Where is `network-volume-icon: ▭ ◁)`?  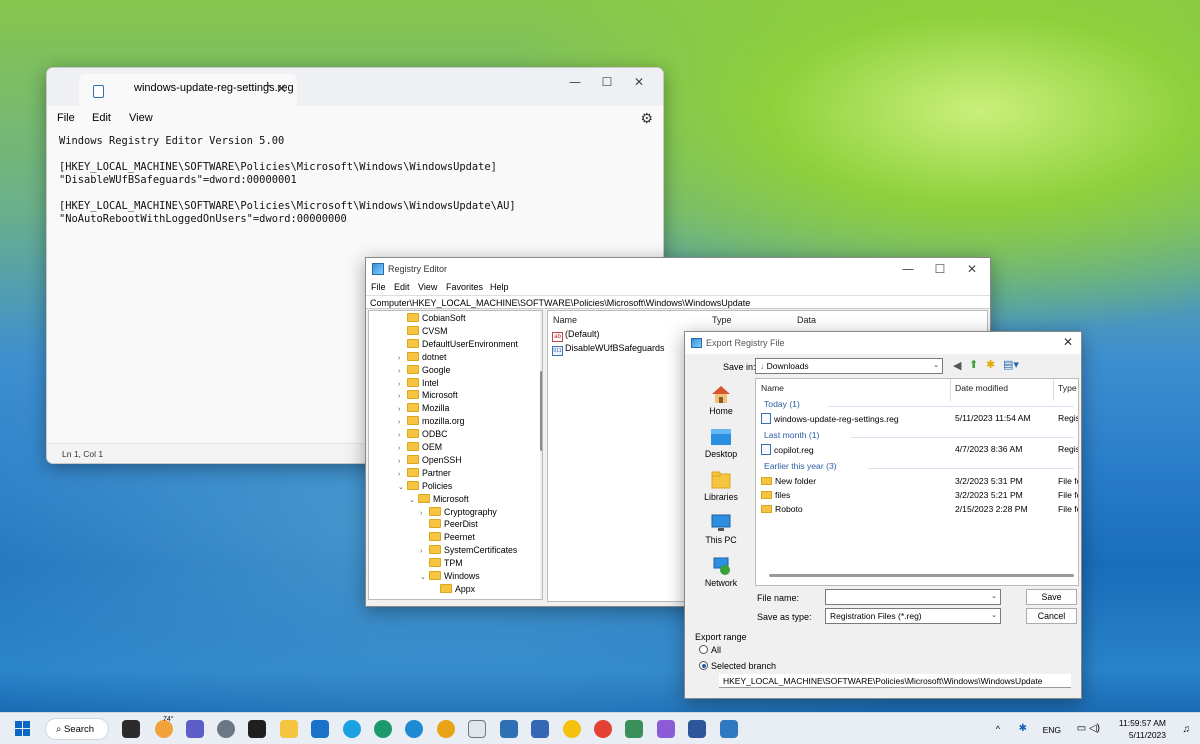
network-volume-icon: ▭ ◁) is located at coordinates (1088, 728).